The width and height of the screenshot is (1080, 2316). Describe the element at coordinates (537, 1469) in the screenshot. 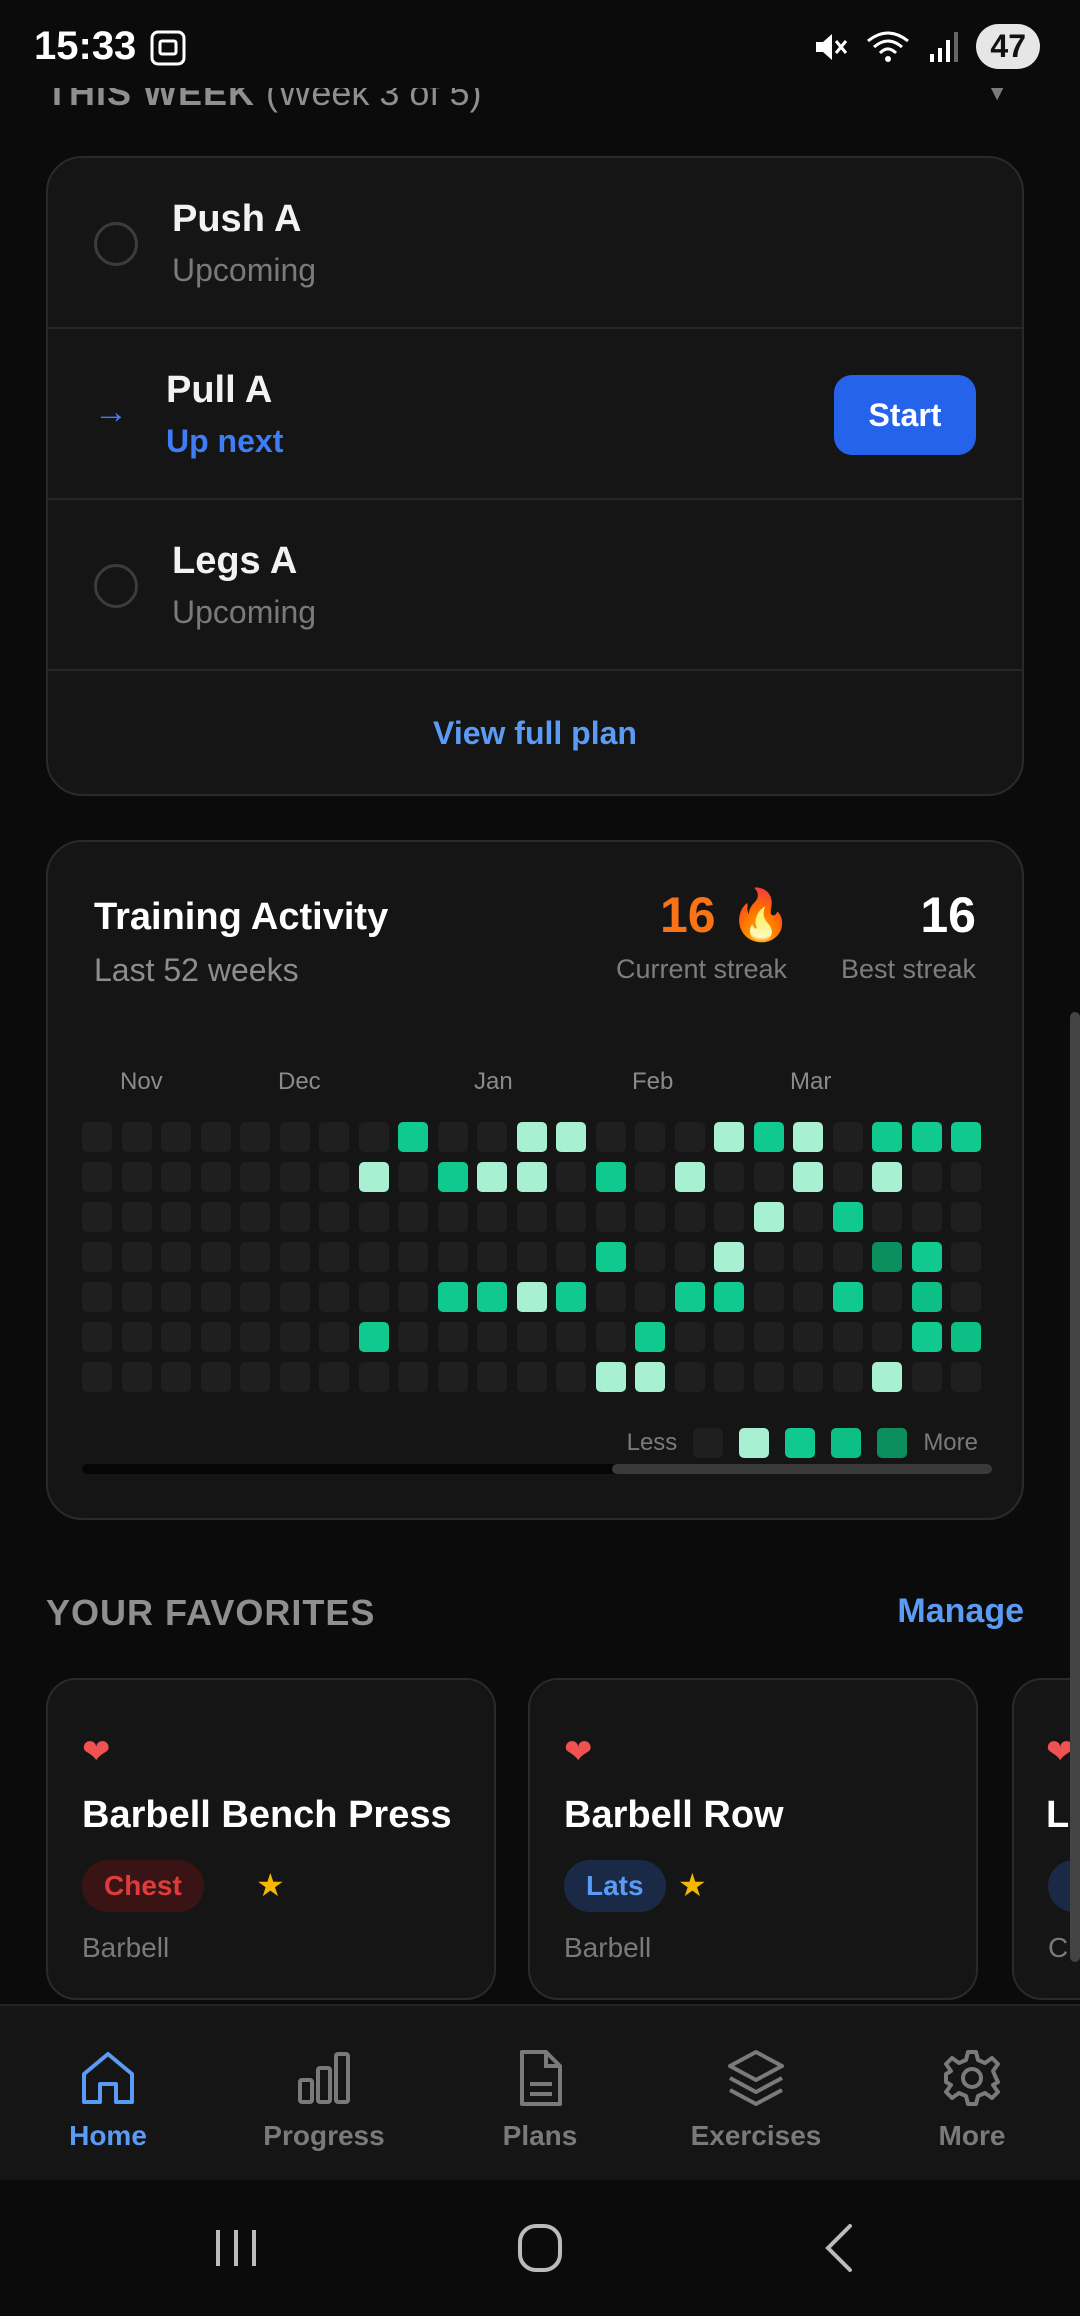

I see `heatmap-scrollbar` at that location.